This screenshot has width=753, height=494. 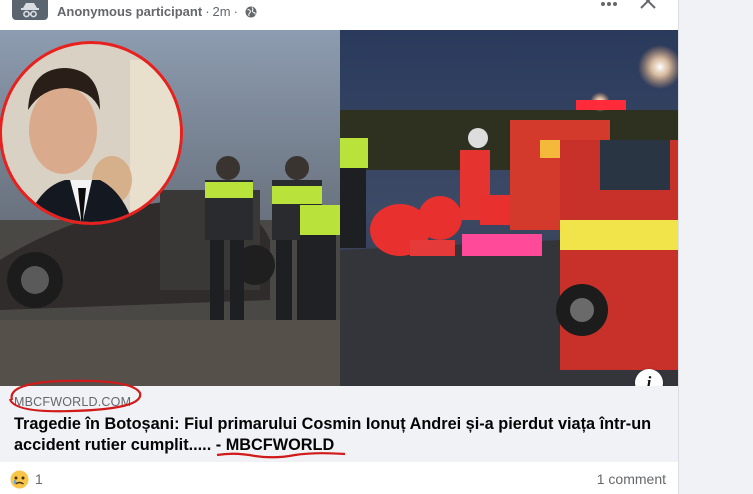 I want to click on author-line: Anonymous participant · 2m ·, so click(x=157, y=11).